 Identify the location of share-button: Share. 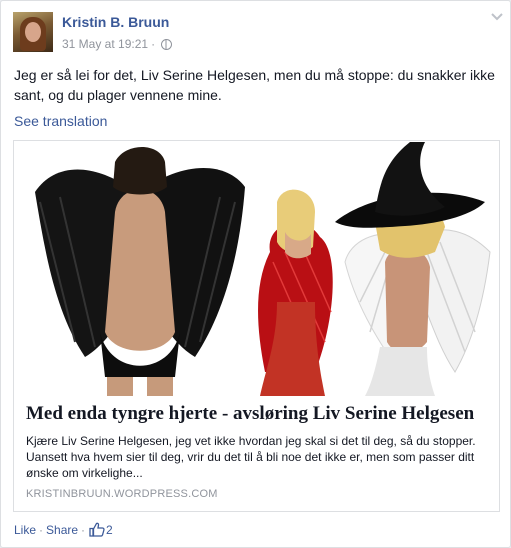
(62, 530).